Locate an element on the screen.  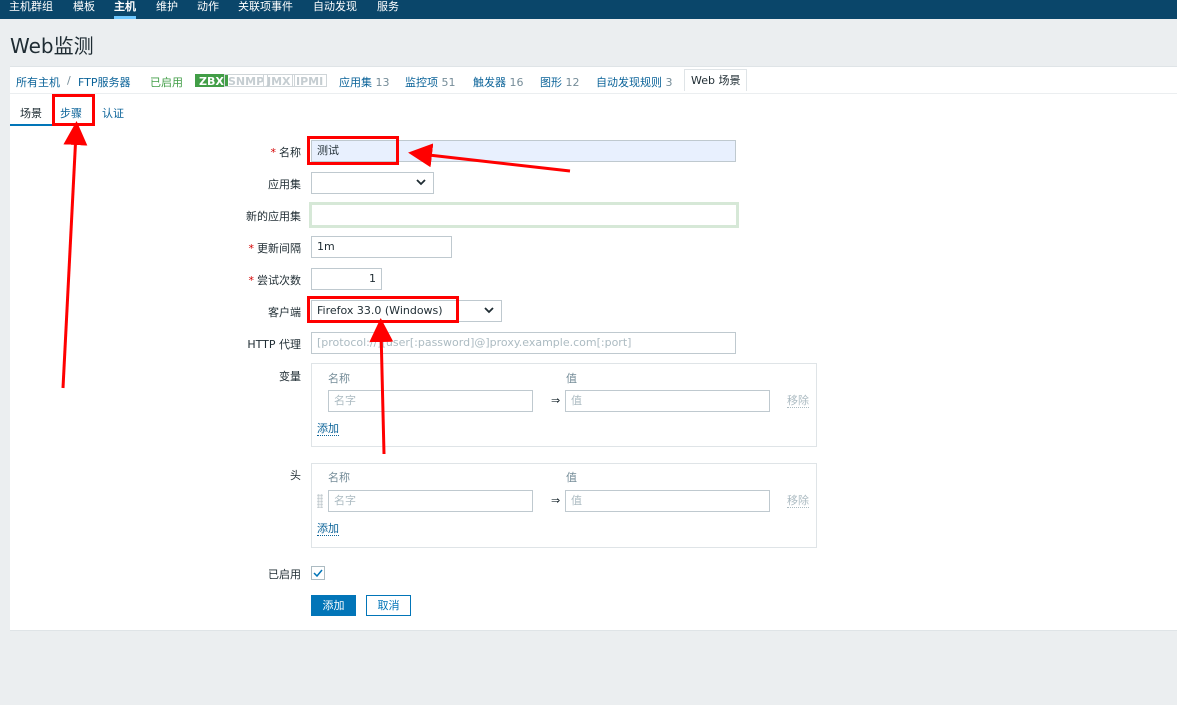
drag-handle-icon is located at coordinates (320, 501).